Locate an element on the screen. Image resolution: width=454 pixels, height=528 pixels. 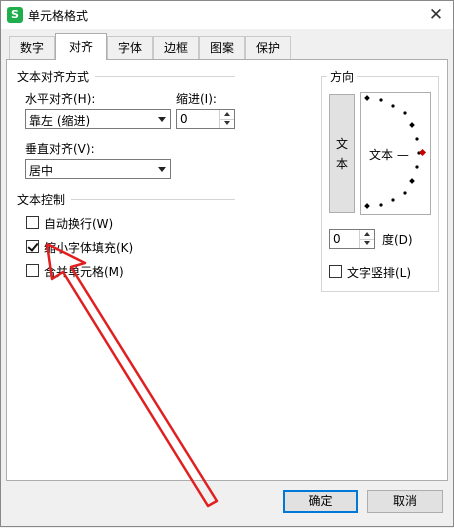
tab-alignment: 对齐 is located at coordinates (81, 46).